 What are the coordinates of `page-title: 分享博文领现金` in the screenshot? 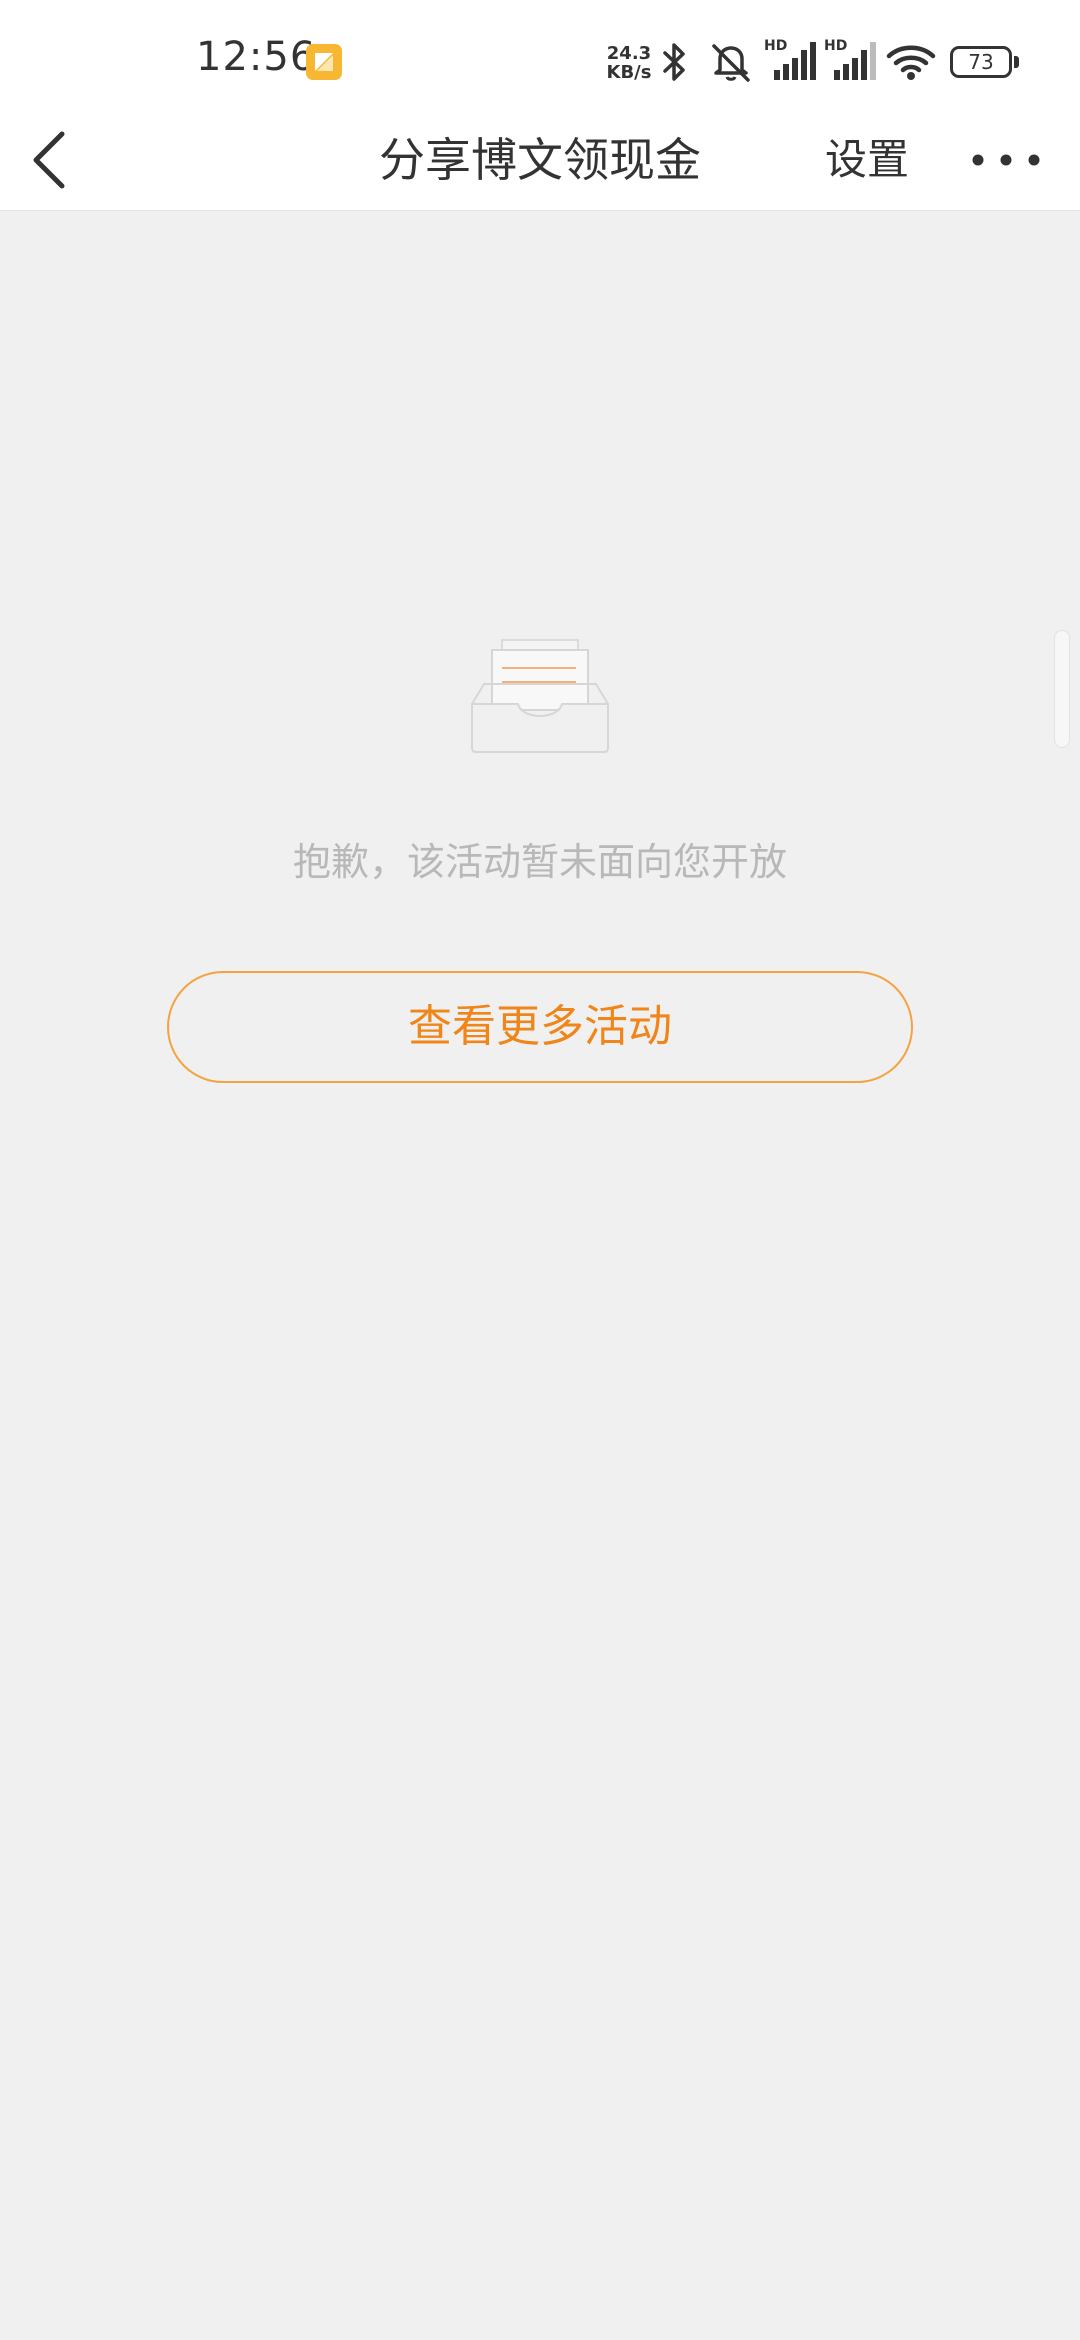 It's located at (540, 160).